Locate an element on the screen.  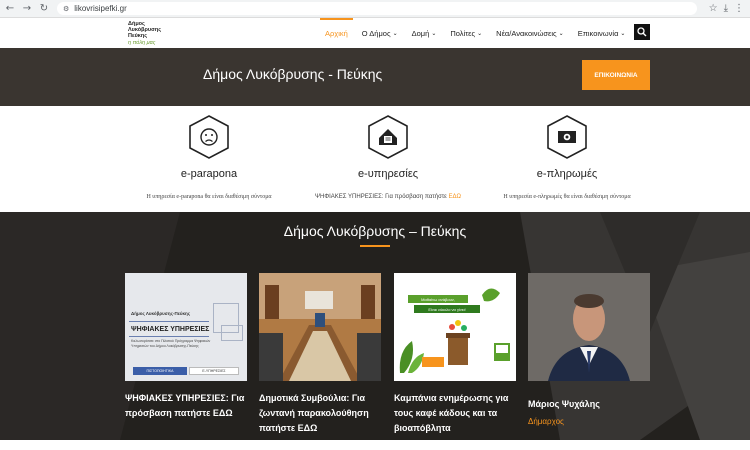
hero-banner: Δήμος Λυκόβρυσης - Πεύκης ΕΠΙΚΟΙΝΩΝΙΑ is located at coordinates (375, 77).